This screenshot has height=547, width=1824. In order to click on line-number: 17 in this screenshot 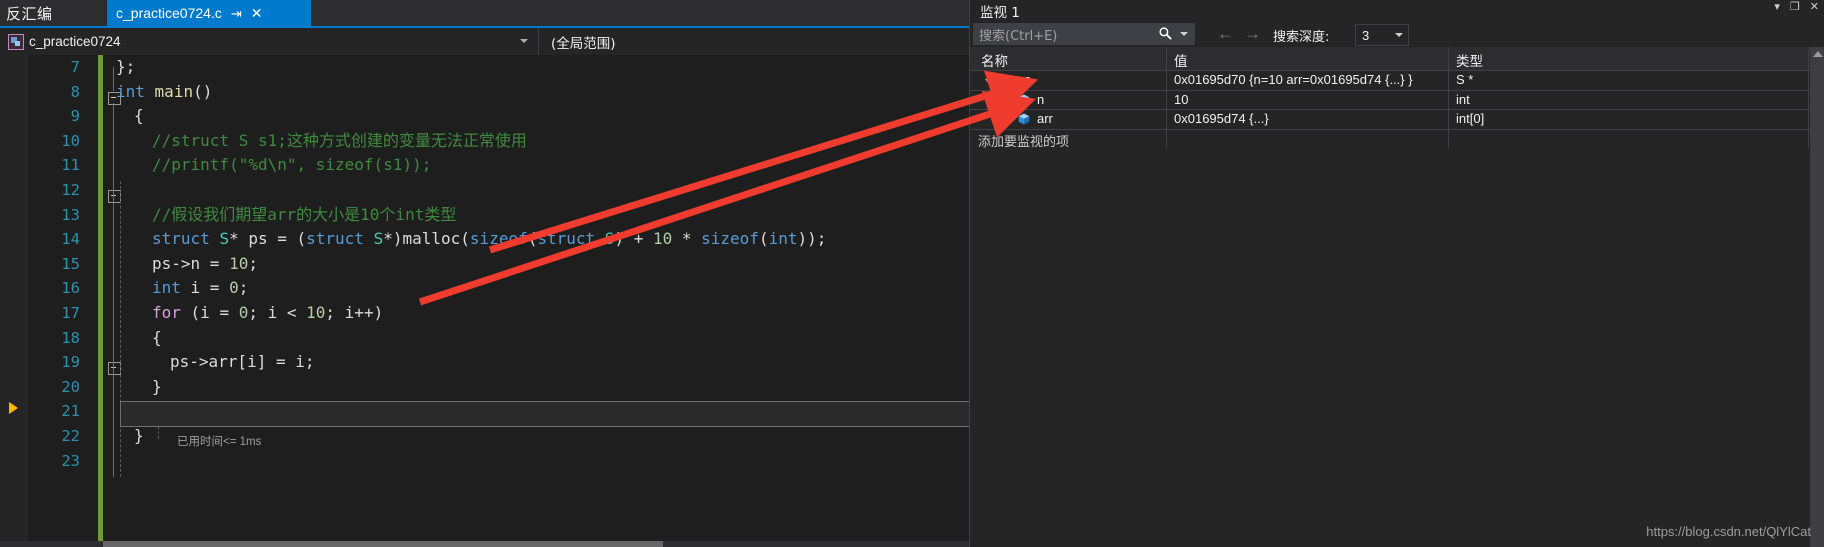, I will do `click(70, 313)`.